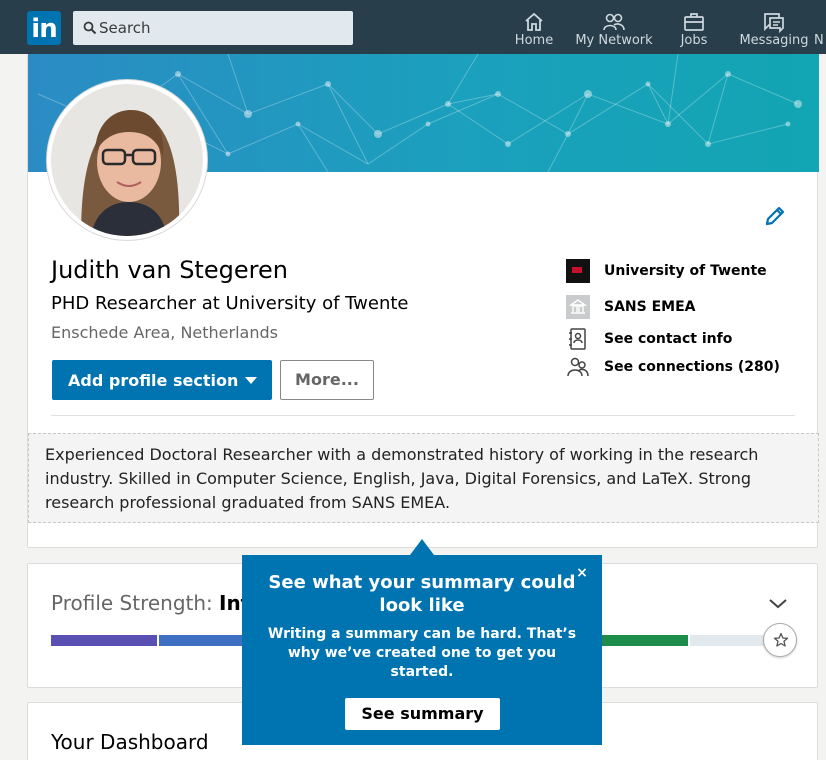  I want to click on briefcase-icon, so click(694, 22).